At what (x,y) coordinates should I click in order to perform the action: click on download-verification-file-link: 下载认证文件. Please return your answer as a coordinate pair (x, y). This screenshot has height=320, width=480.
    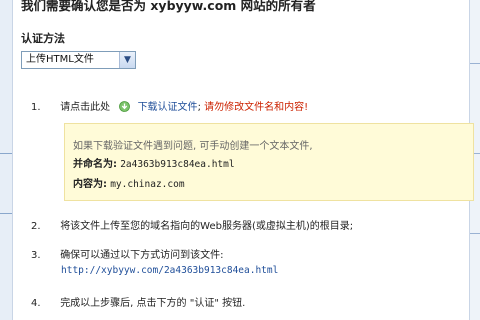
    Looking at the image, I should click on (168, 107).